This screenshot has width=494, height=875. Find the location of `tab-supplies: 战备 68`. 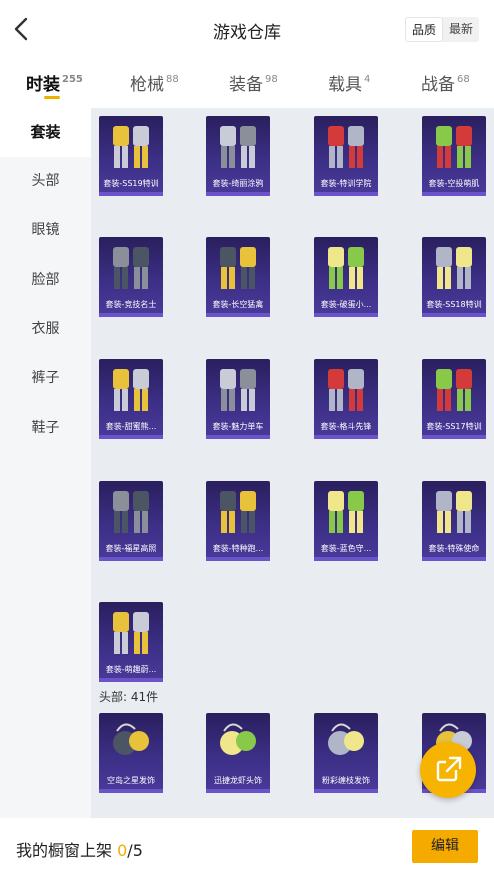

tab-supplies: 战备 68 is located at coordinates (445, 82).